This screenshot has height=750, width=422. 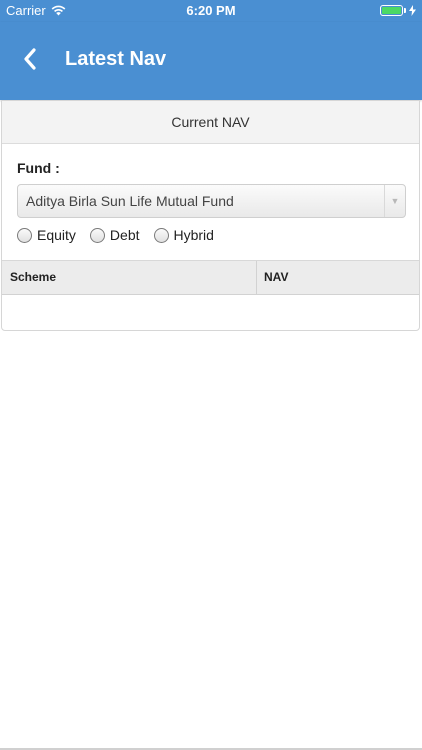 I want to click on dropdown-arrow-icon: ▼, so click(x=394, y=201).